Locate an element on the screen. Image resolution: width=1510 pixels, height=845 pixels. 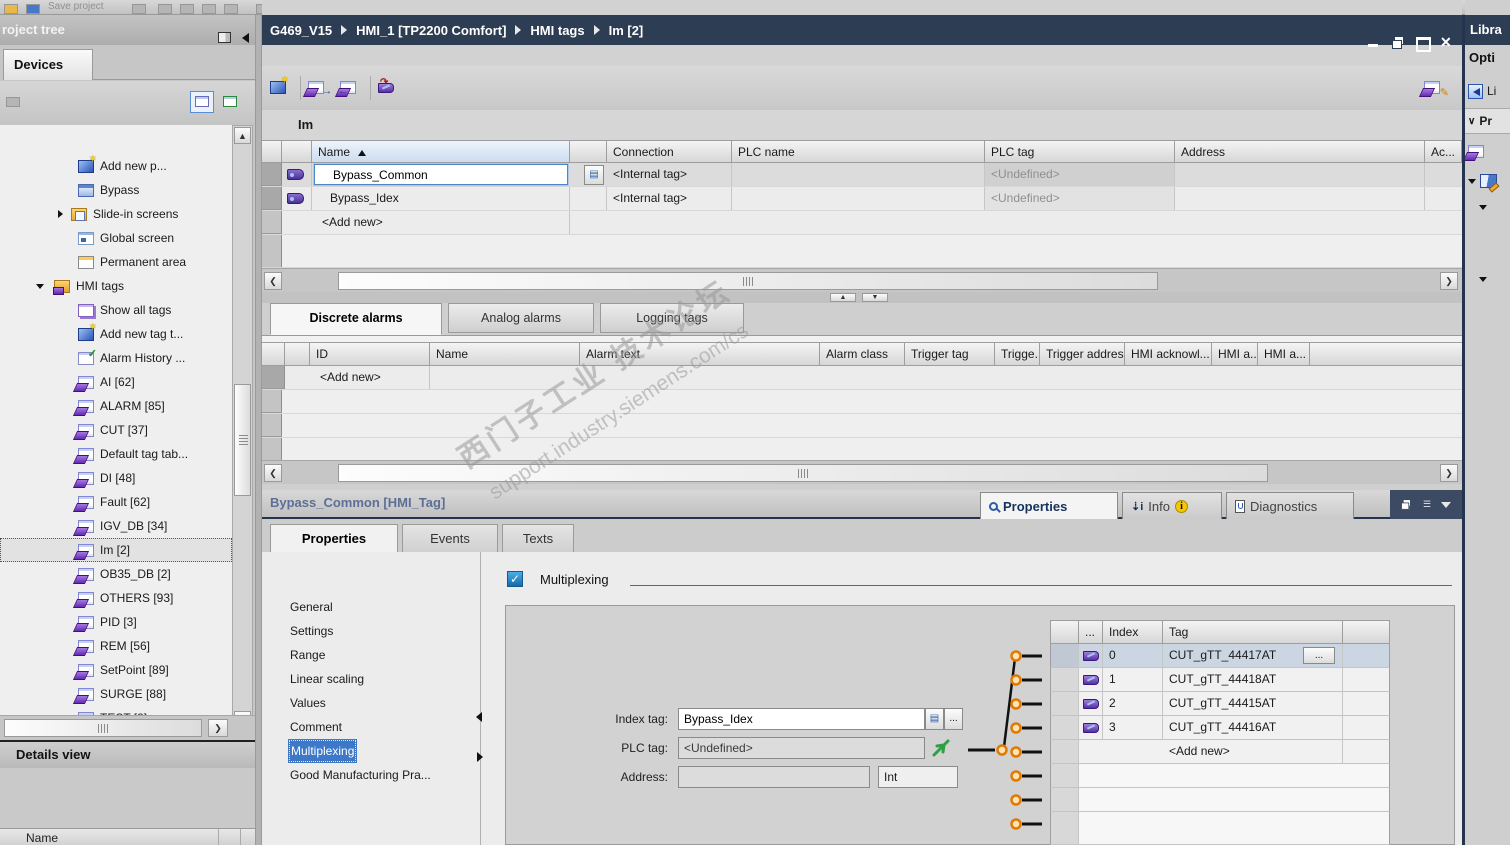
cell-address is located at coordinates (1300, 198).